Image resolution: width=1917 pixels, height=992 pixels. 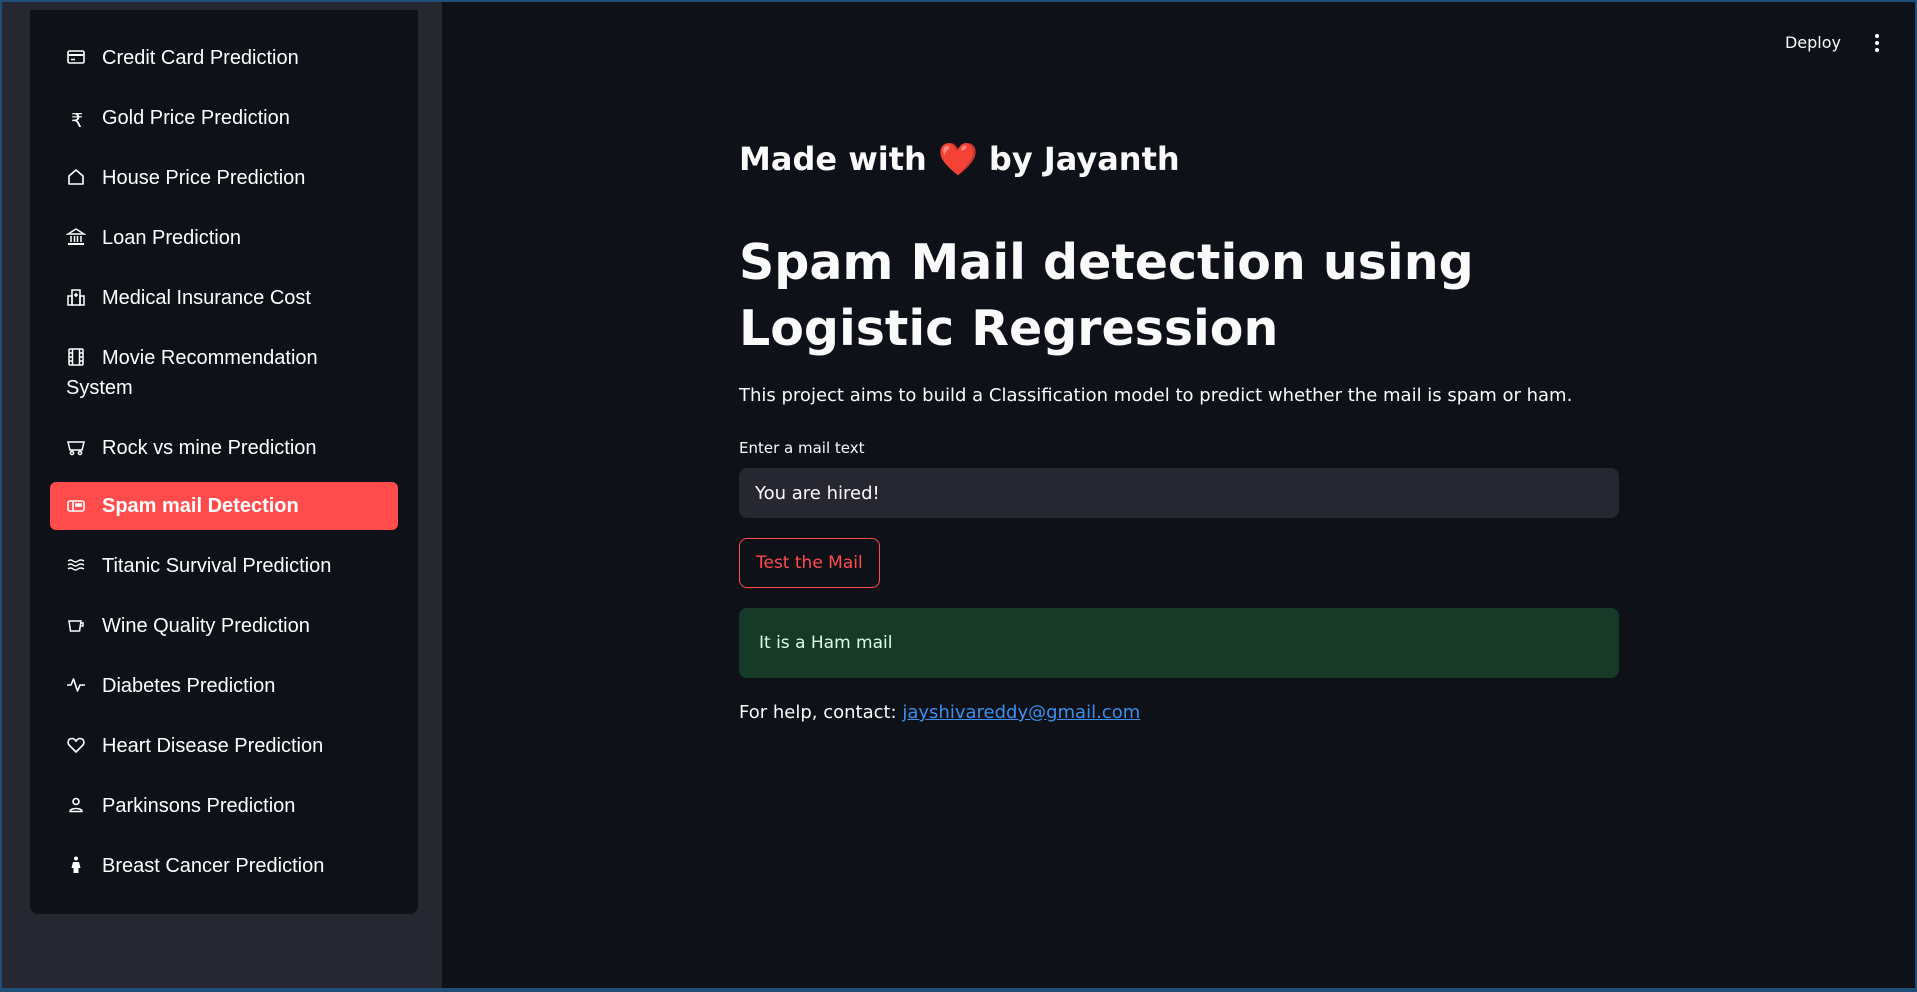 I want to click on help-email-link: jayshivareddy@gmail.com, so click(x=1021, y=712).